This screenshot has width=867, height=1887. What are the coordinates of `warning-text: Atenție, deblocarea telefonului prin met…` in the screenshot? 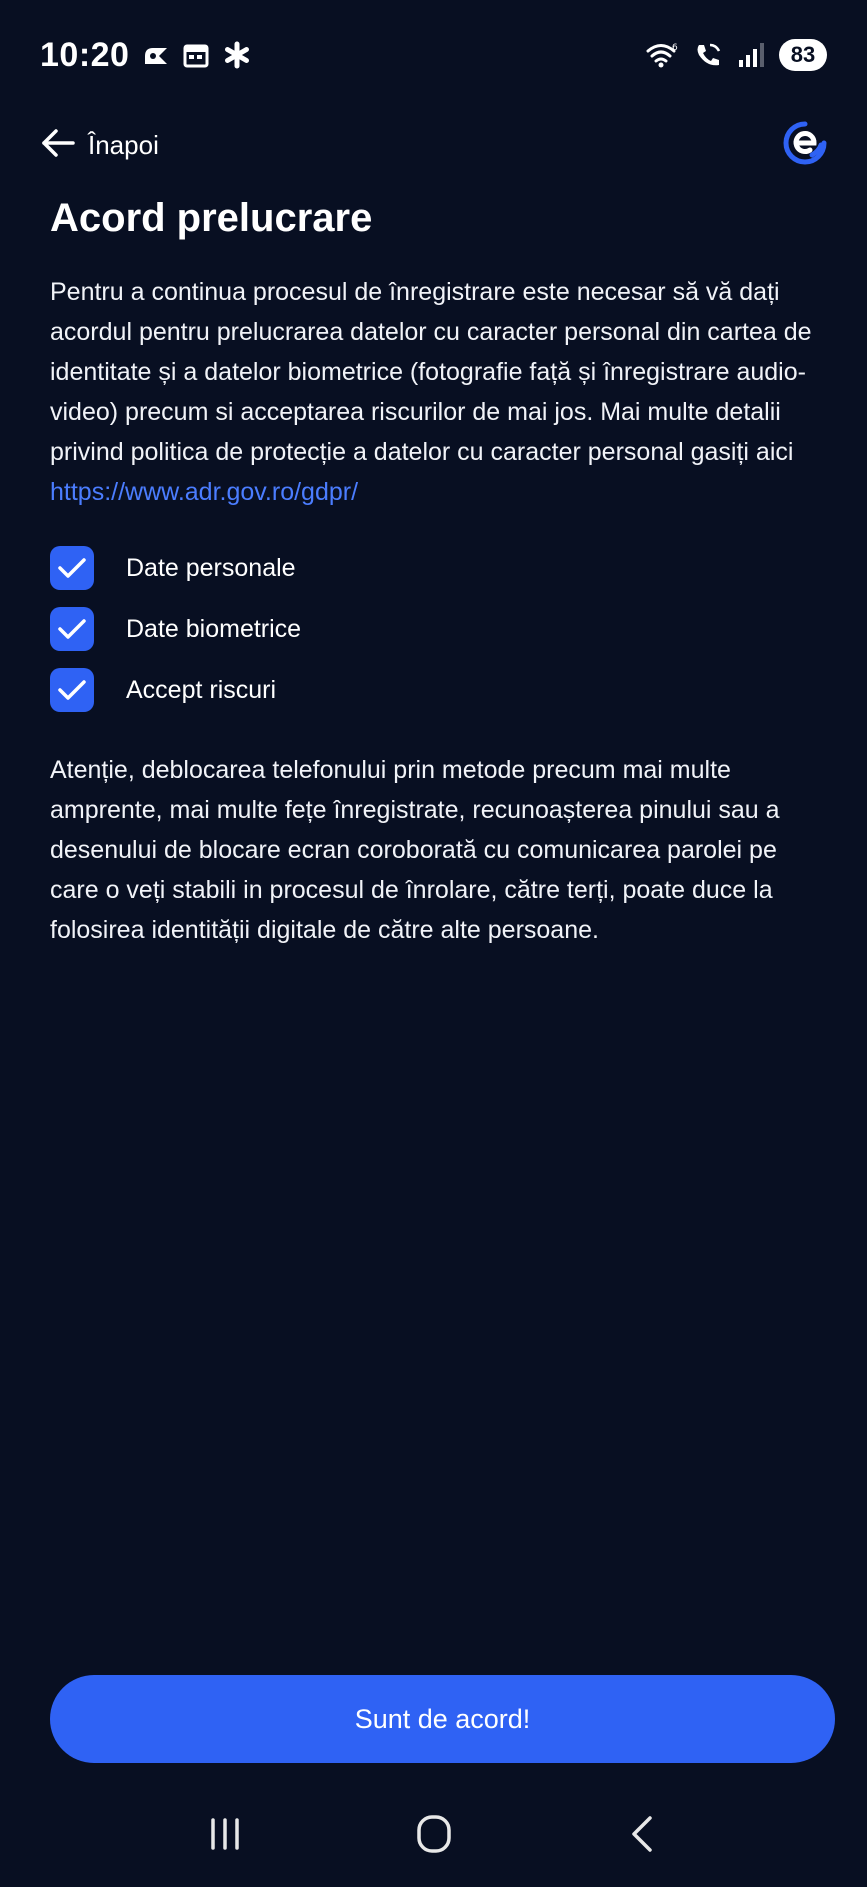 It's located at (415, 850).